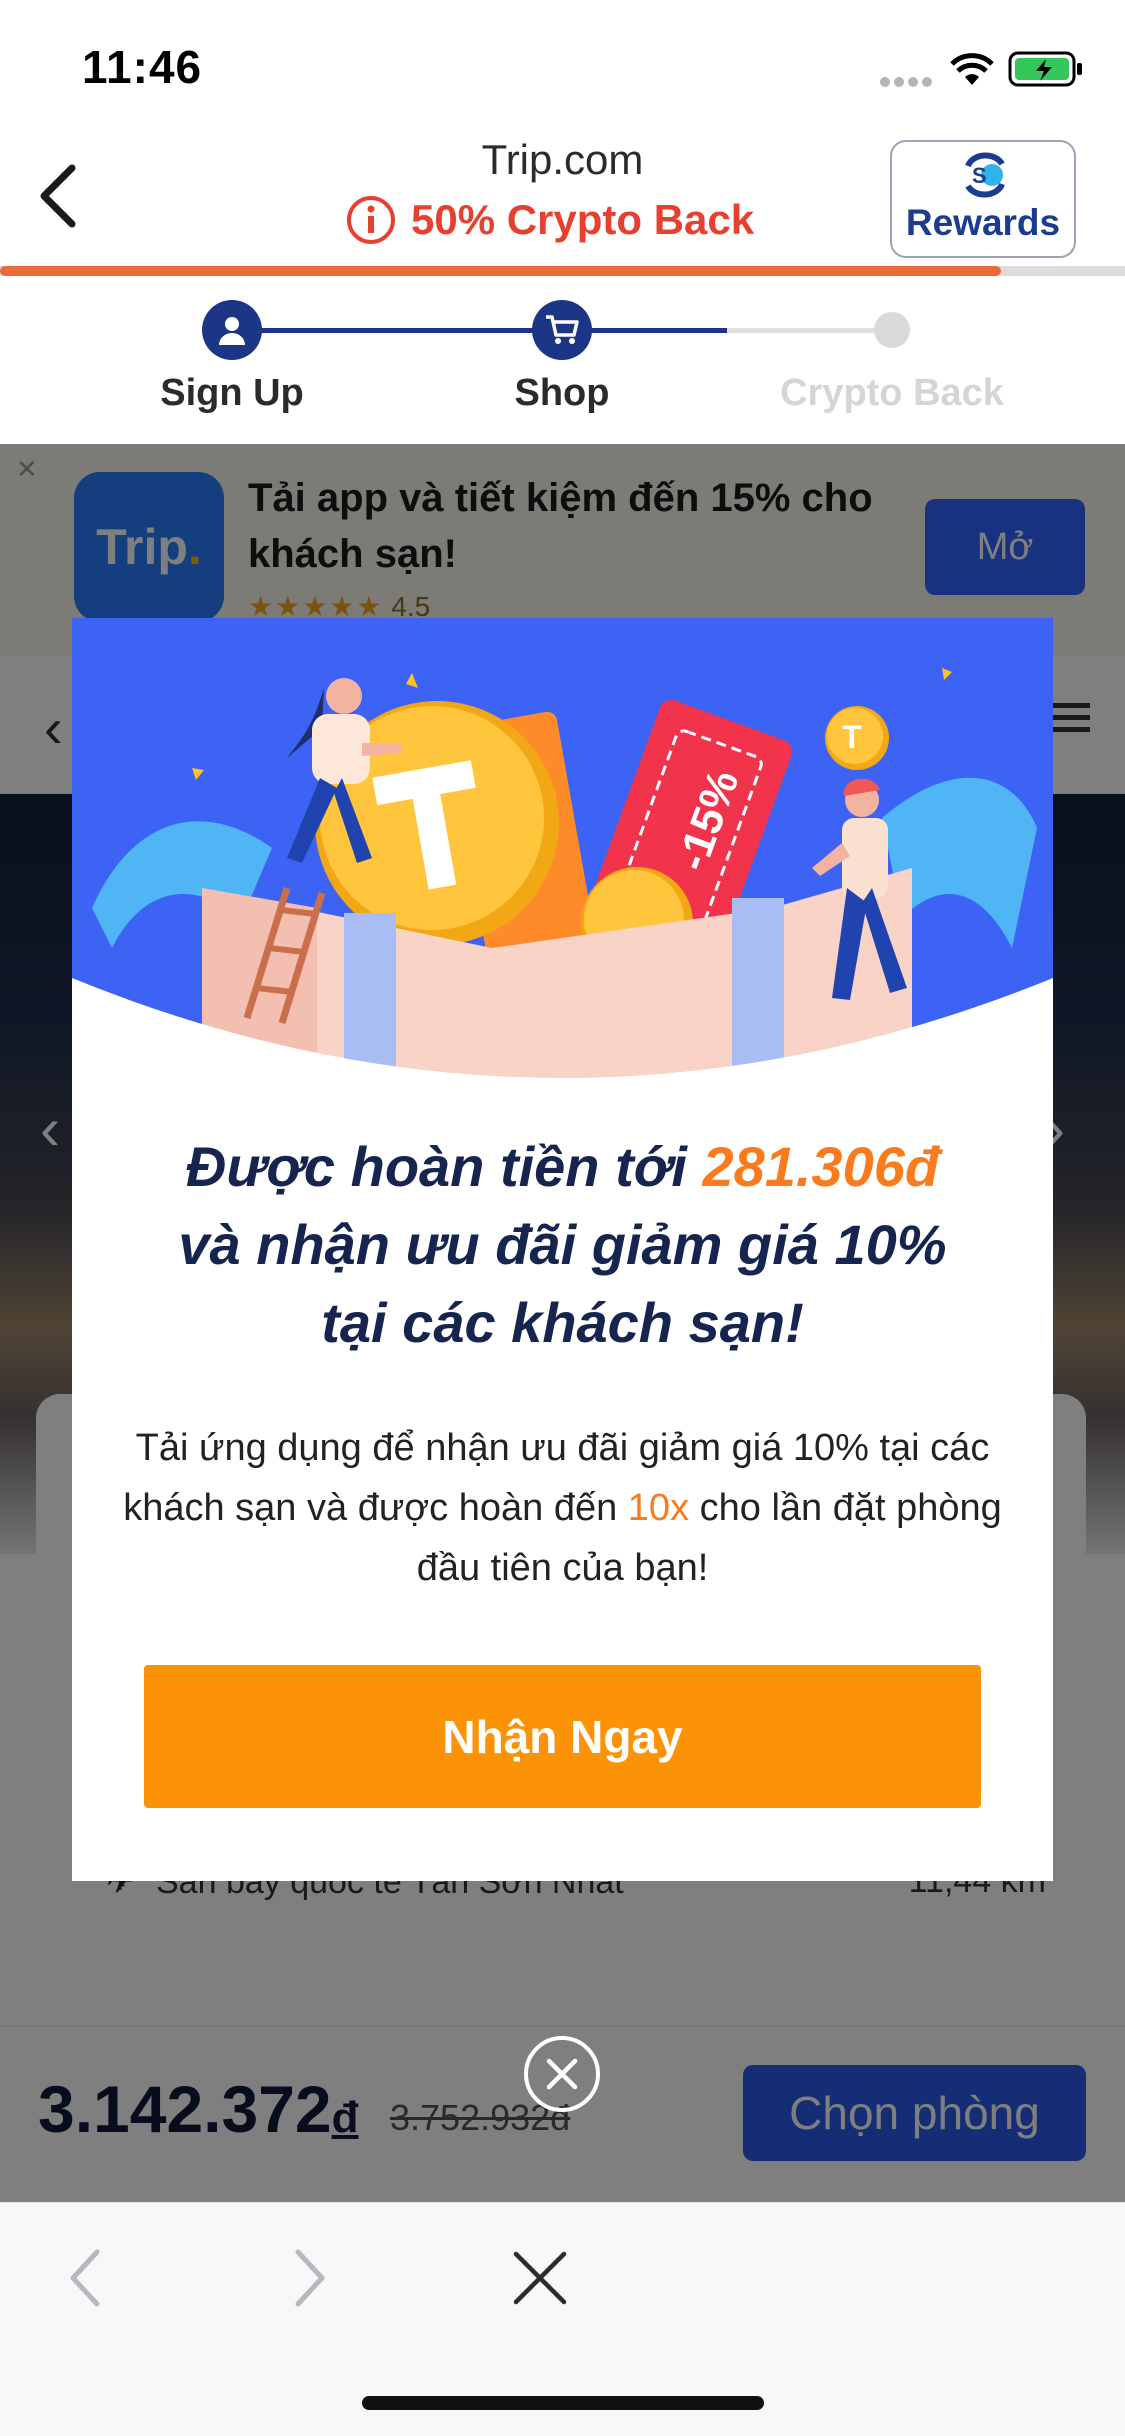 Image resolution: width=1125 pixels, height=2436 pixels. I want to click on close-modal-button, so click(562, 2074).